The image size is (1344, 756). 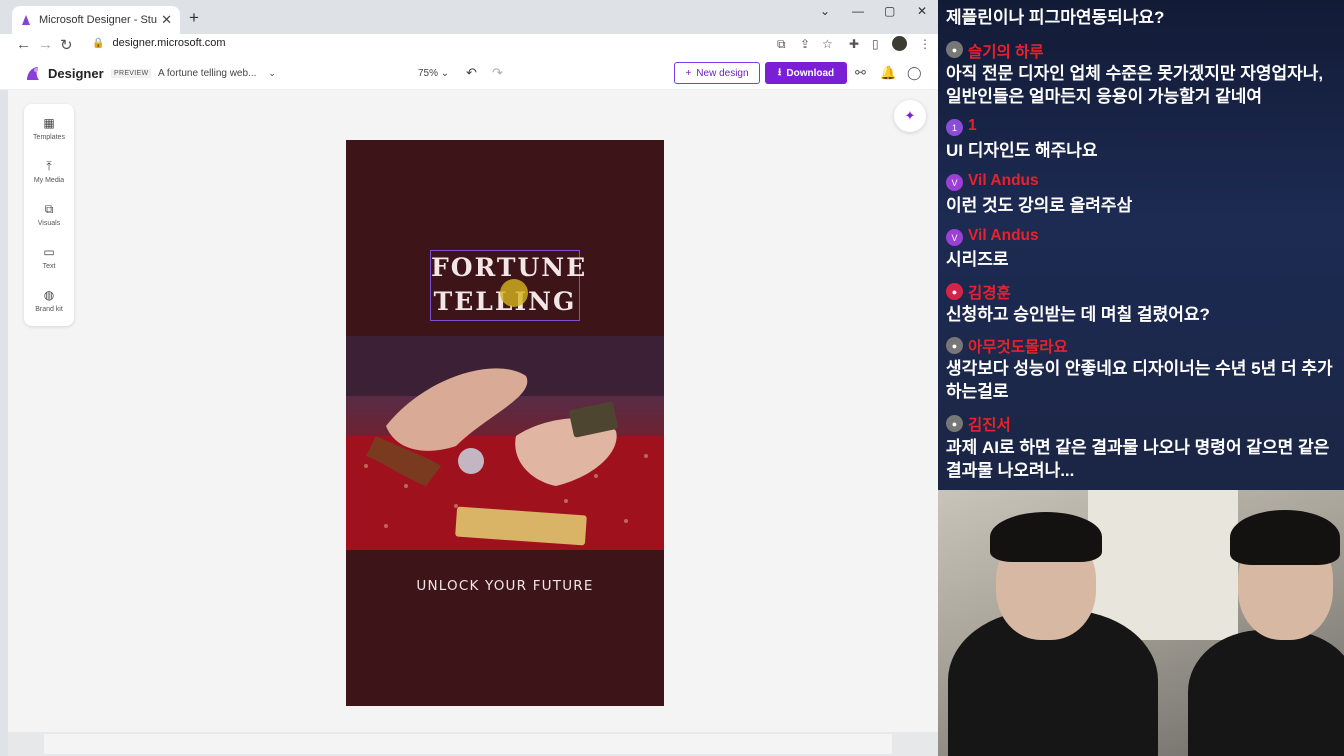 I want to click on plus-icon: +, so click(x=688, y=73).